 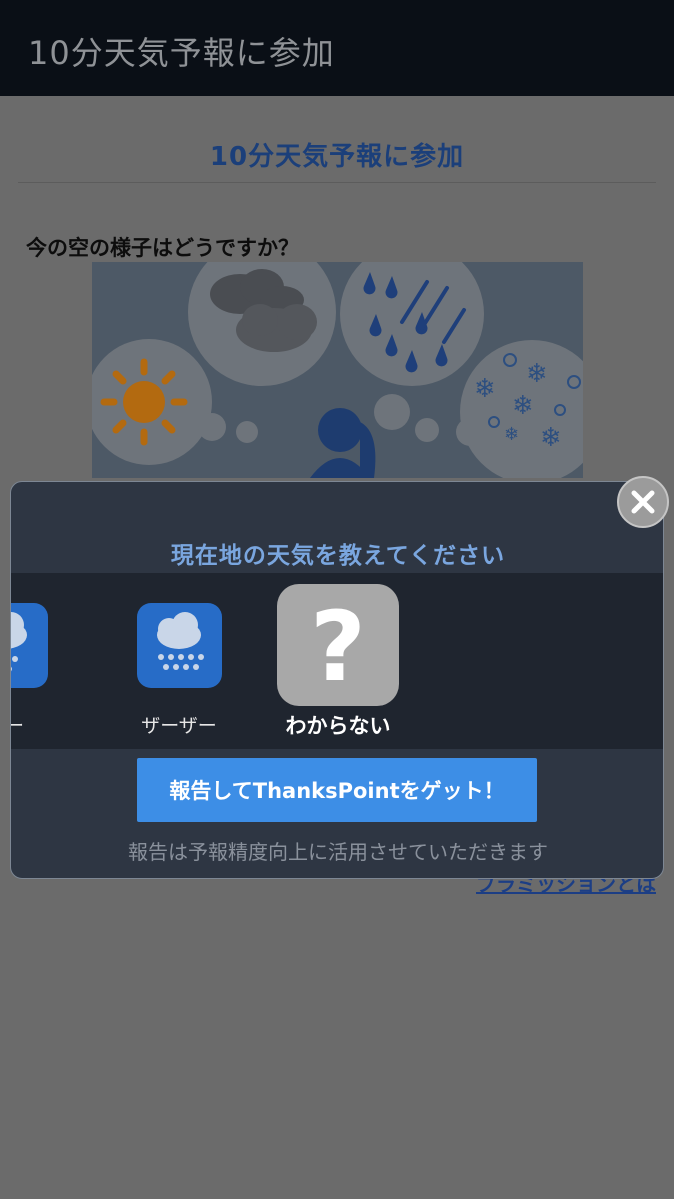 I want to click on report-note: 報告は予報精度向上に活用させていただきます, so click(x=338, y=852).